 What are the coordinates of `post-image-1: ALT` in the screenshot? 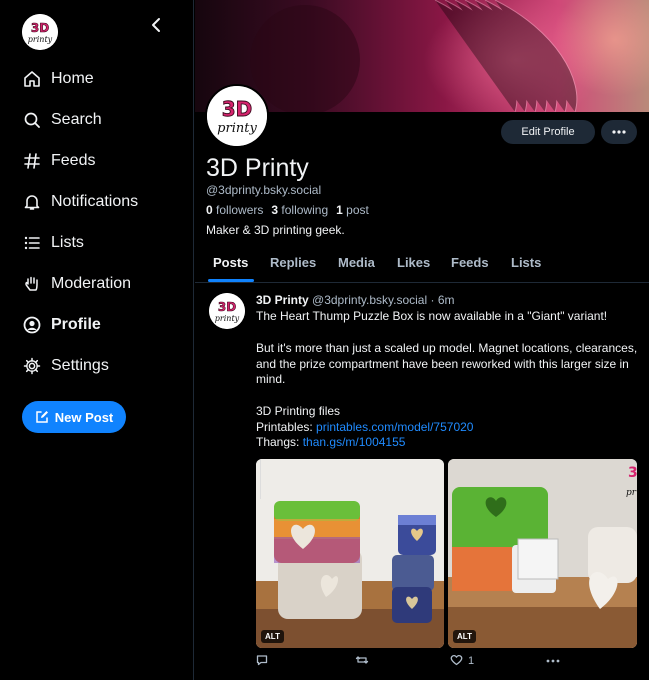 It's located at (350, 553).